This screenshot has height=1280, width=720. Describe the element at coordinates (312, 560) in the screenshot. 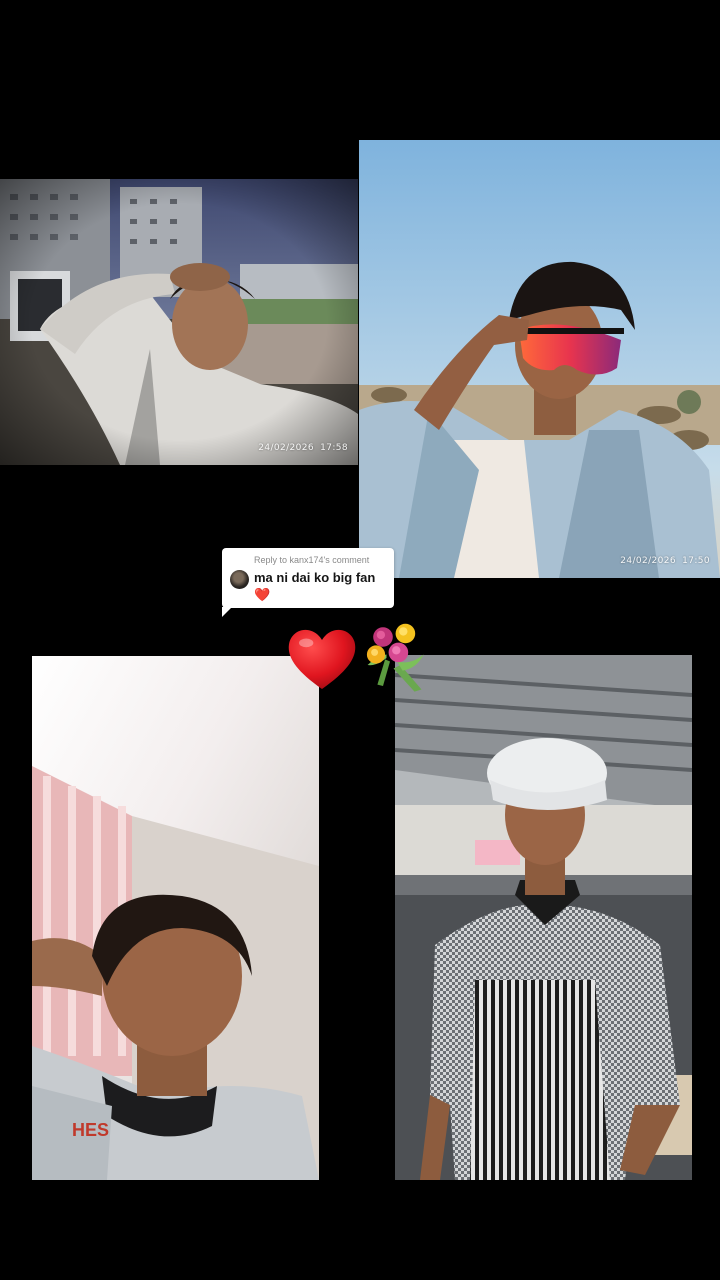

I see `reply-label: Reply to kanx174's comment` at that location.